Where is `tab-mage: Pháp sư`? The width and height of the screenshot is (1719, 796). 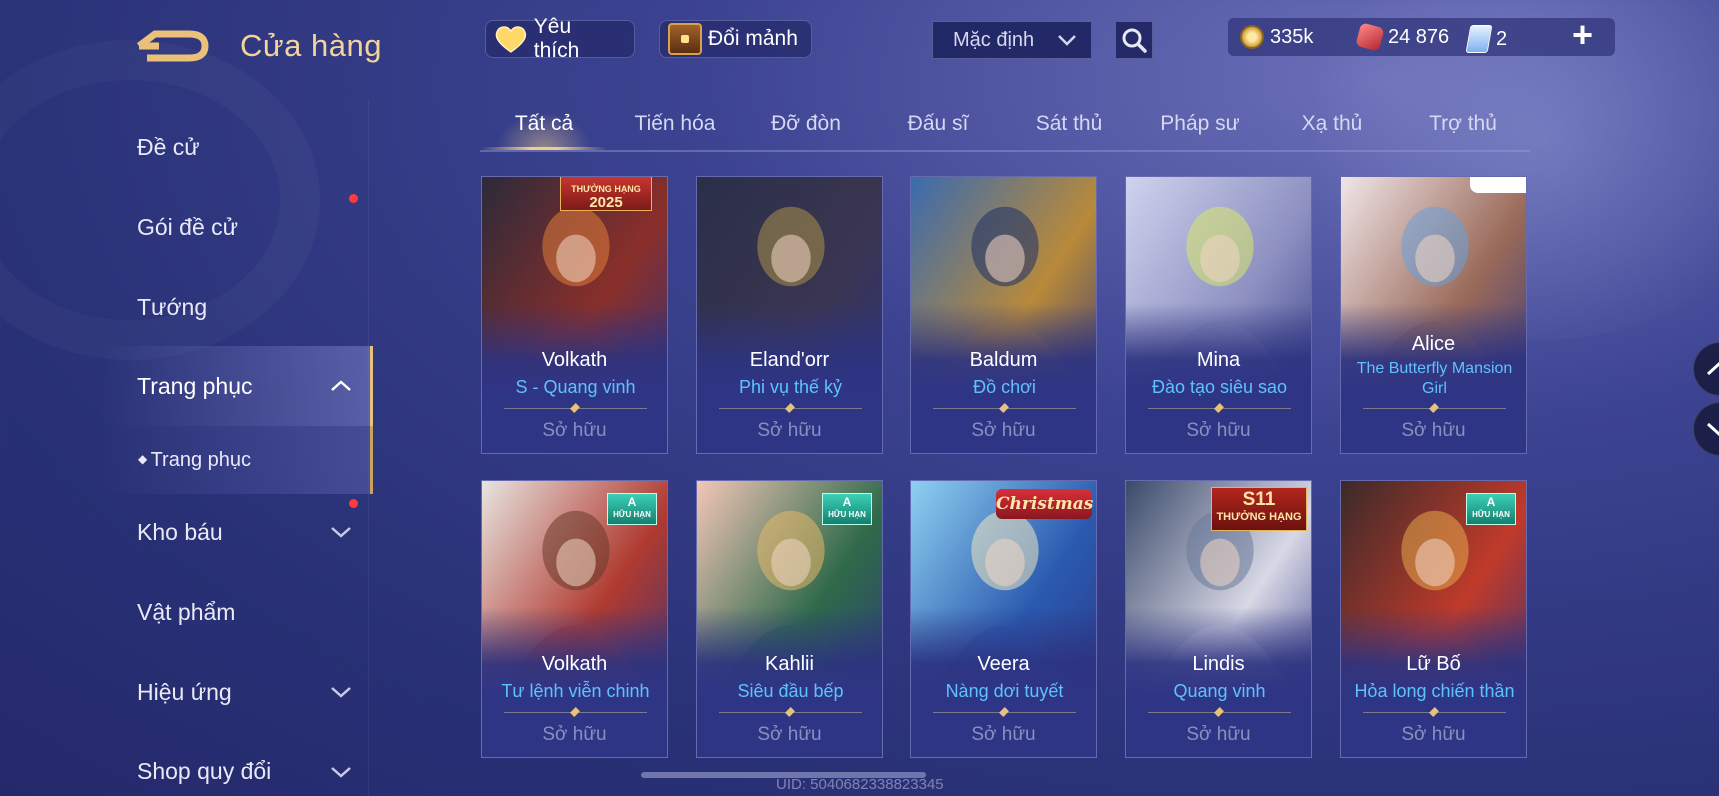 tab-mage: Pháp sư is located at coordinates (1199, 124).